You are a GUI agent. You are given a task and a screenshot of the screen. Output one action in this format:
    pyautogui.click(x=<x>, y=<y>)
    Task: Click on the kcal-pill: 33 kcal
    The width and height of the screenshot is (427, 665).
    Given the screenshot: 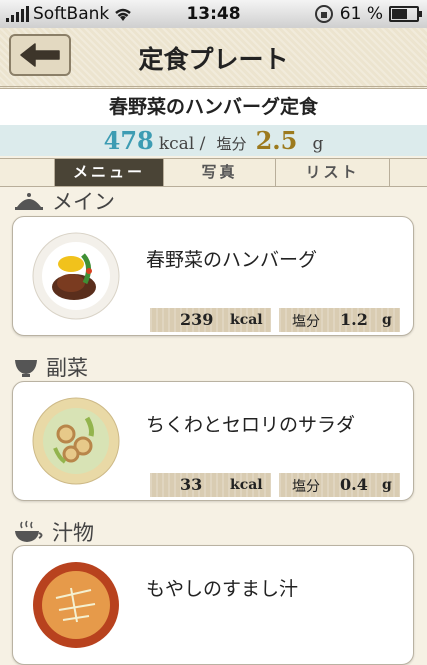 What is the action you would take?
    pyautogui.click(x=210, y=485)
    